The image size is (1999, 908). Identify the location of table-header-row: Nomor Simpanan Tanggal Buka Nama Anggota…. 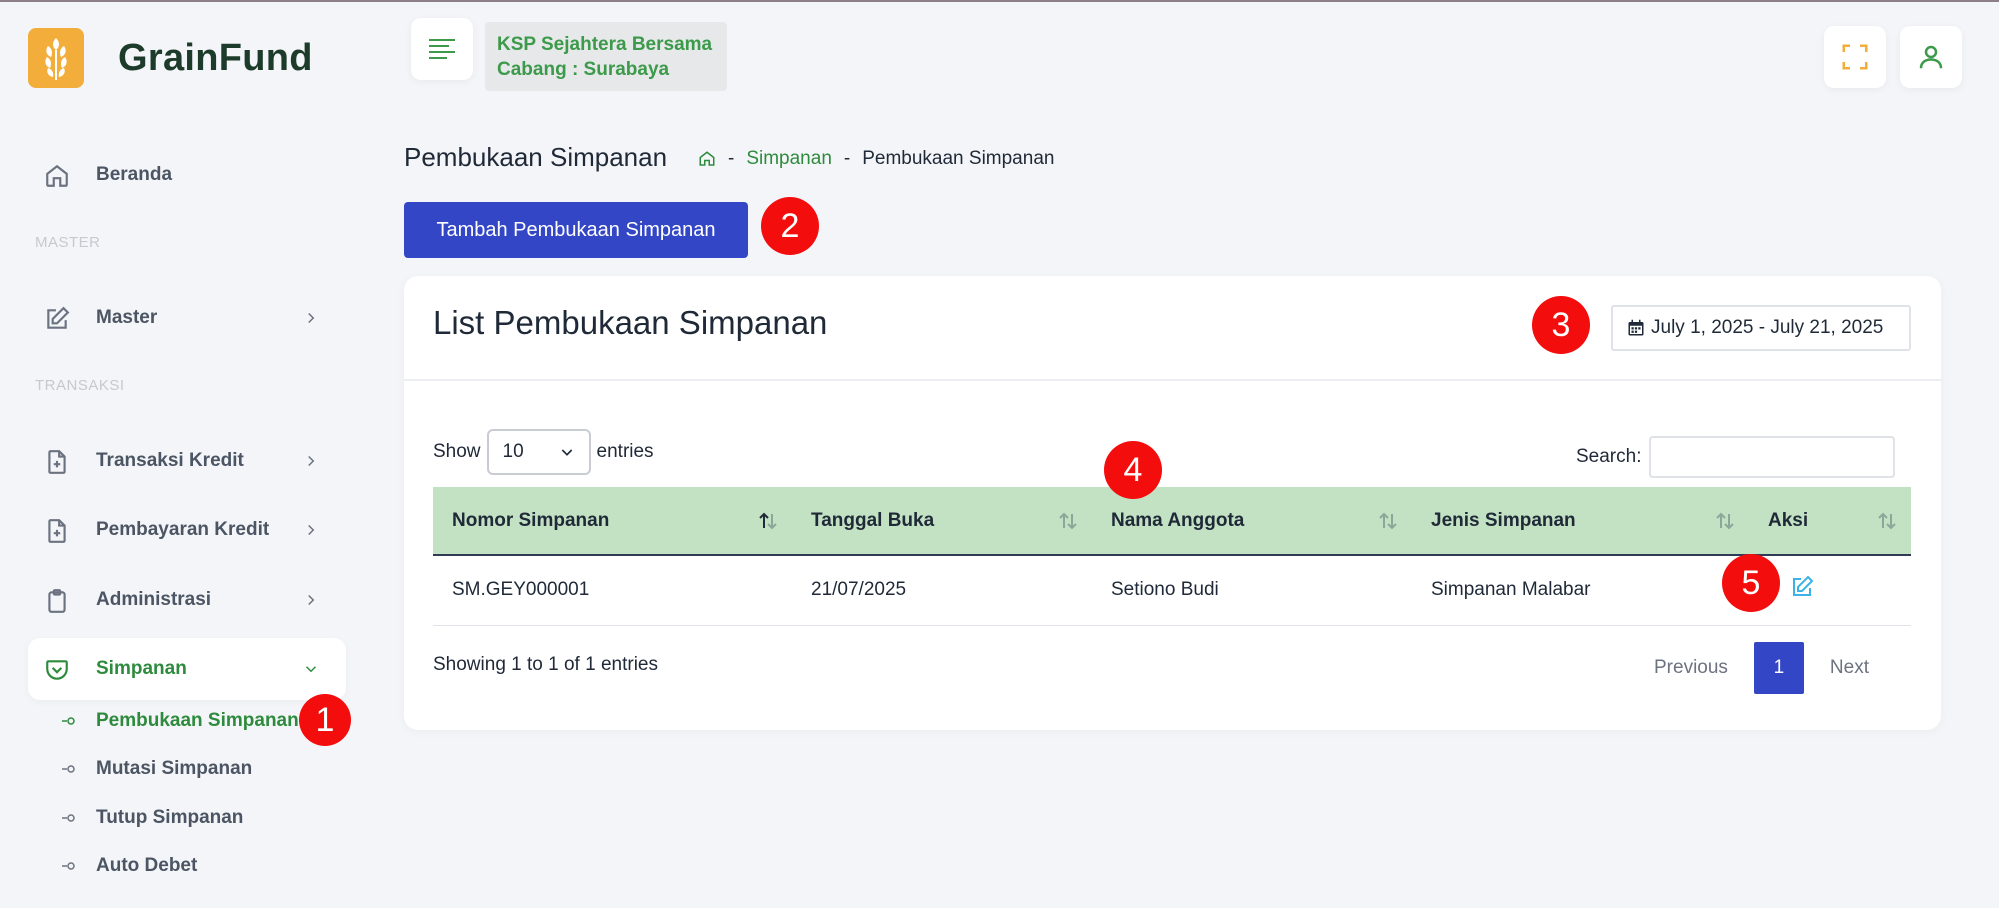
(1172, 521).